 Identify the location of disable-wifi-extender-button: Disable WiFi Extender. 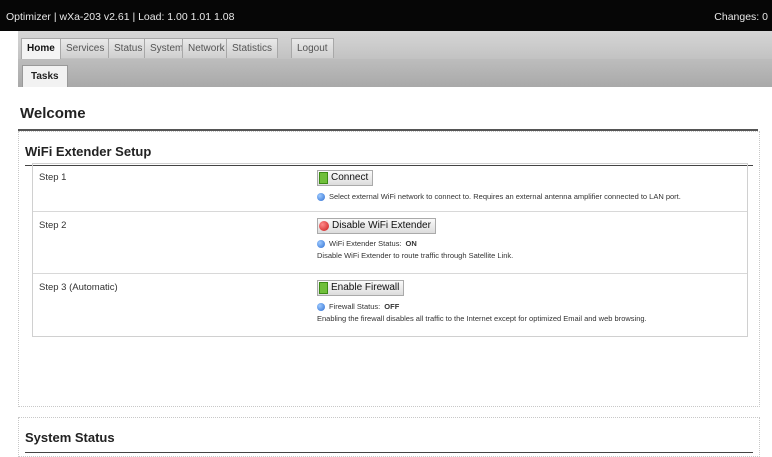
(376, 226).